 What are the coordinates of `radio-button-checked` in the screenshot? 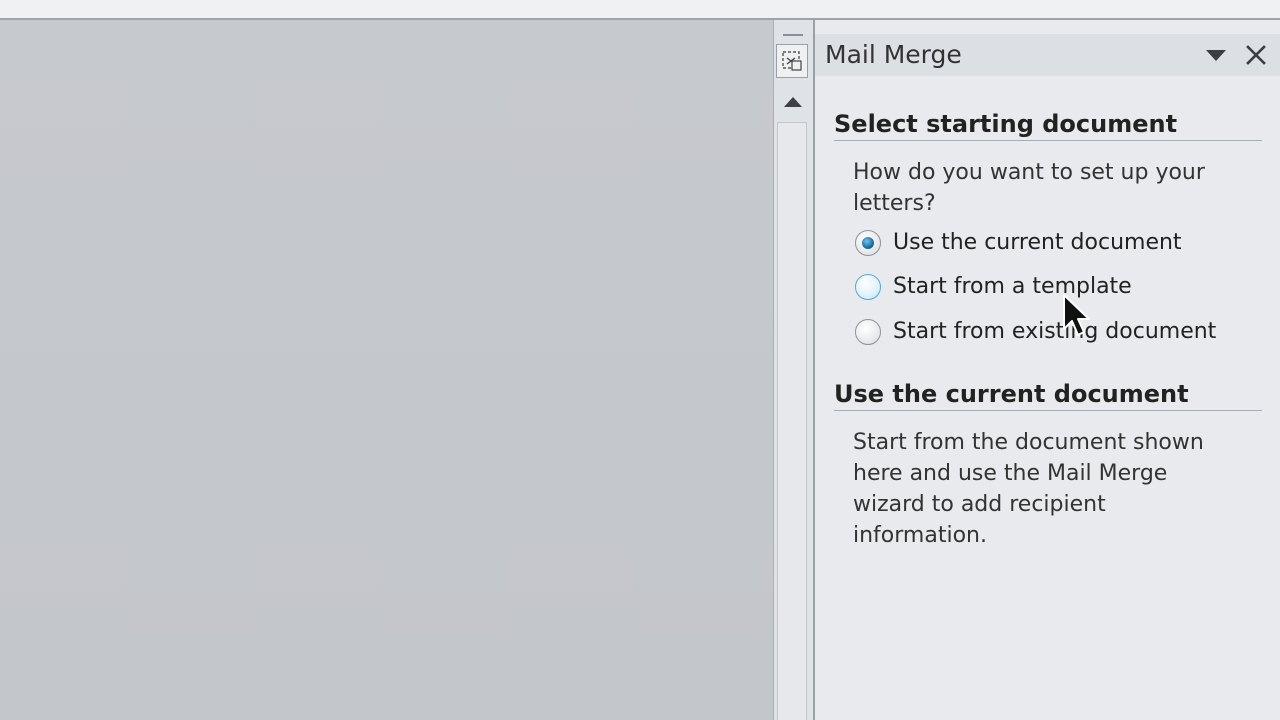 It's located at (868, 243).